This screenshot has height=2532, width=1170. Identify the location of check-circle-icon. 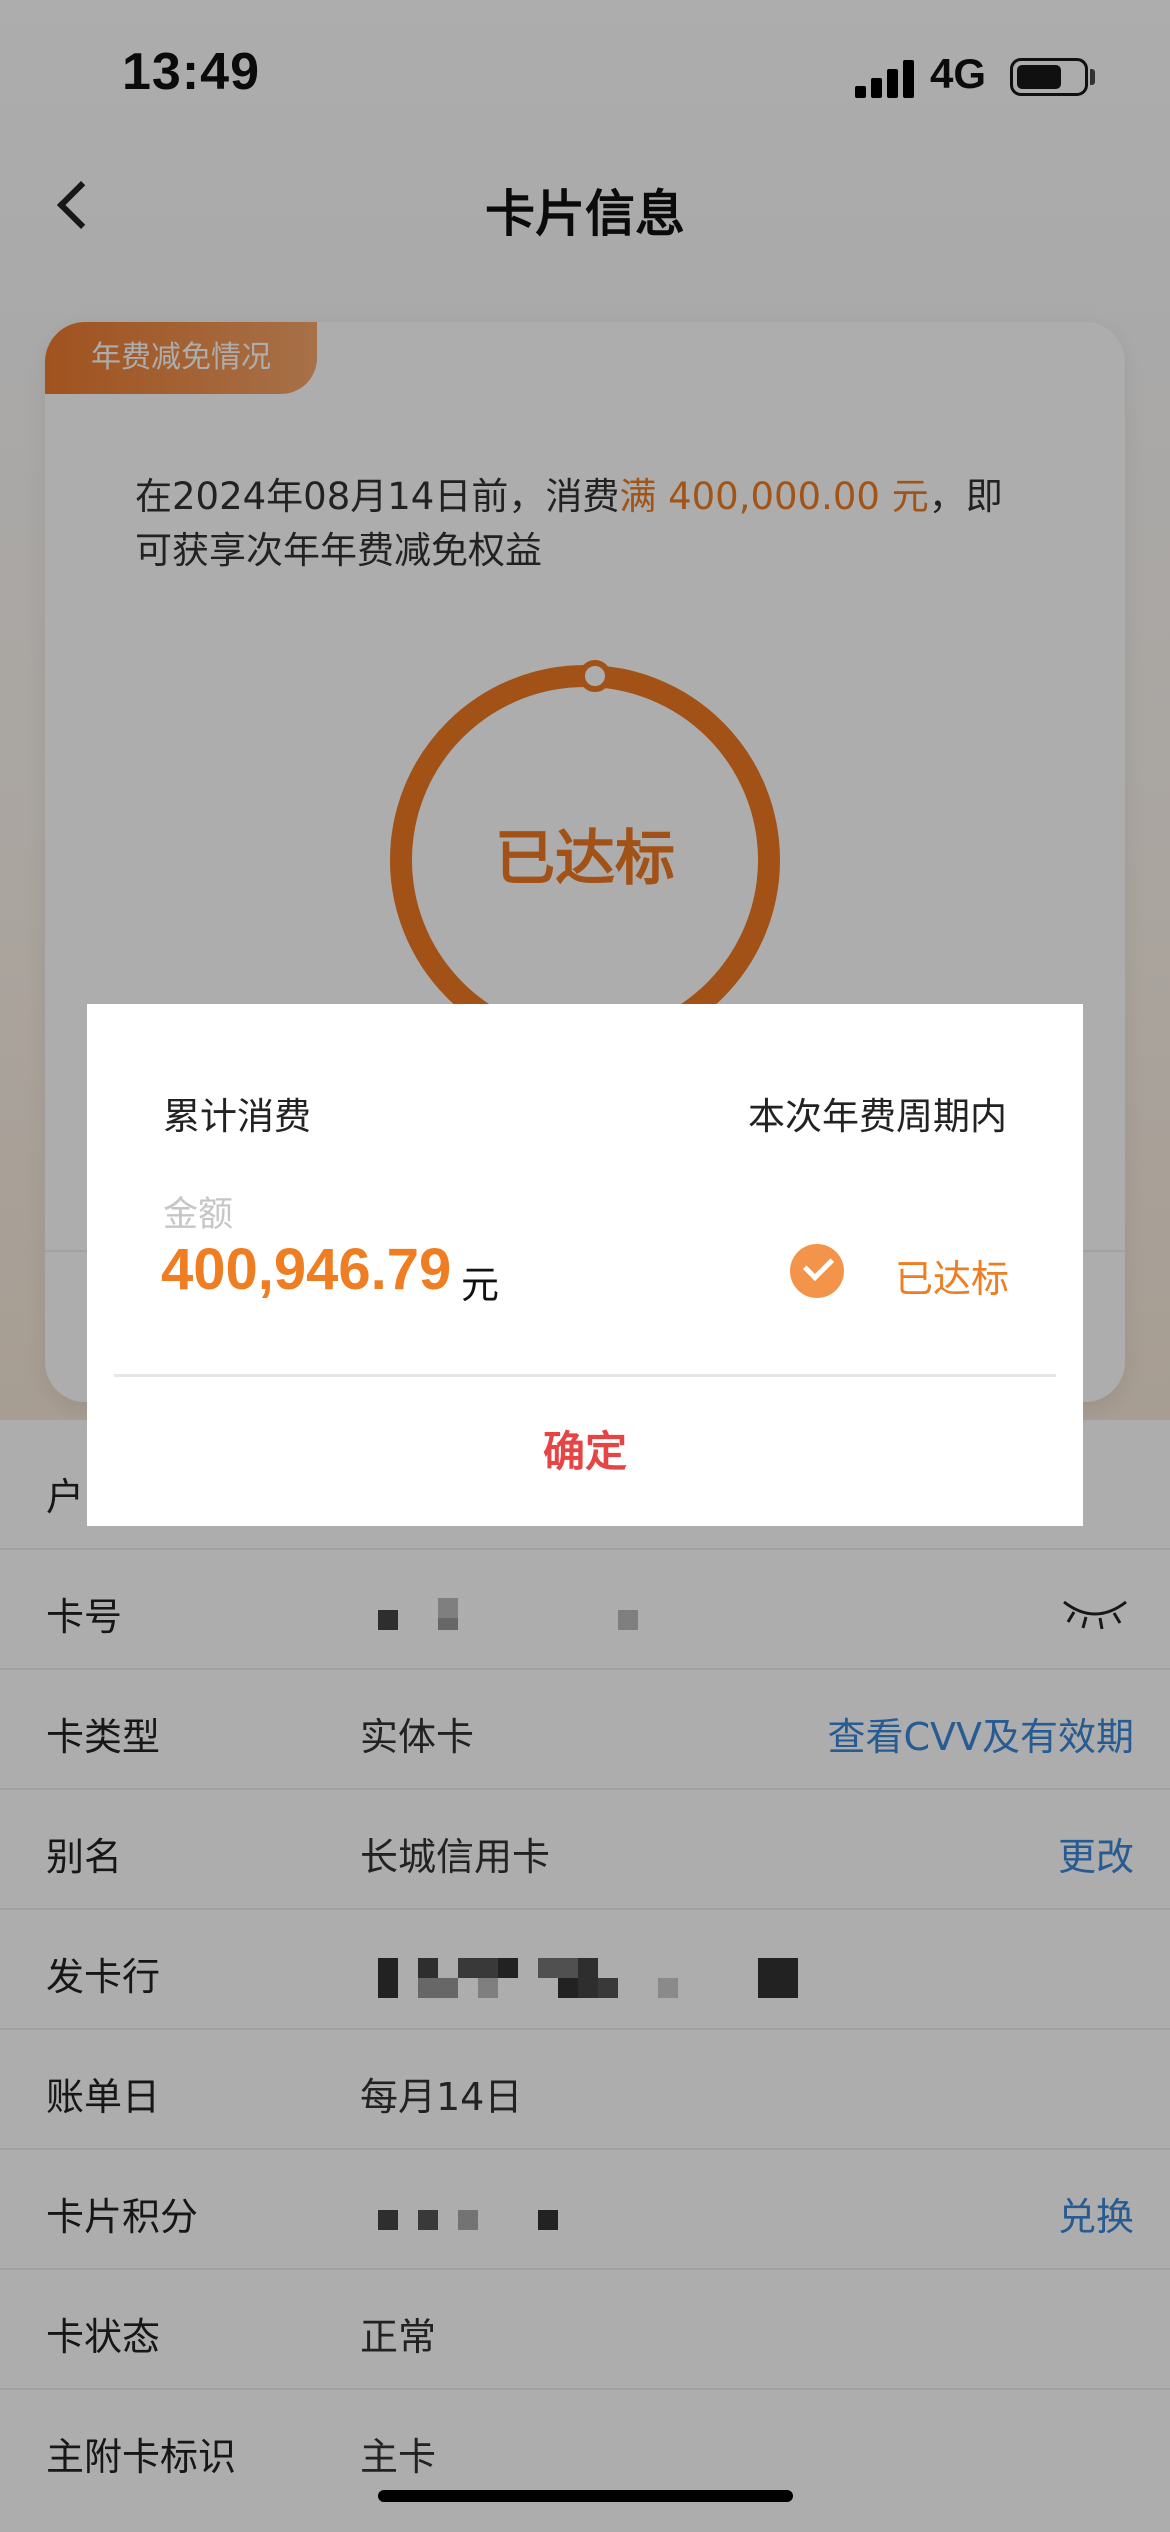
(817, 1271).